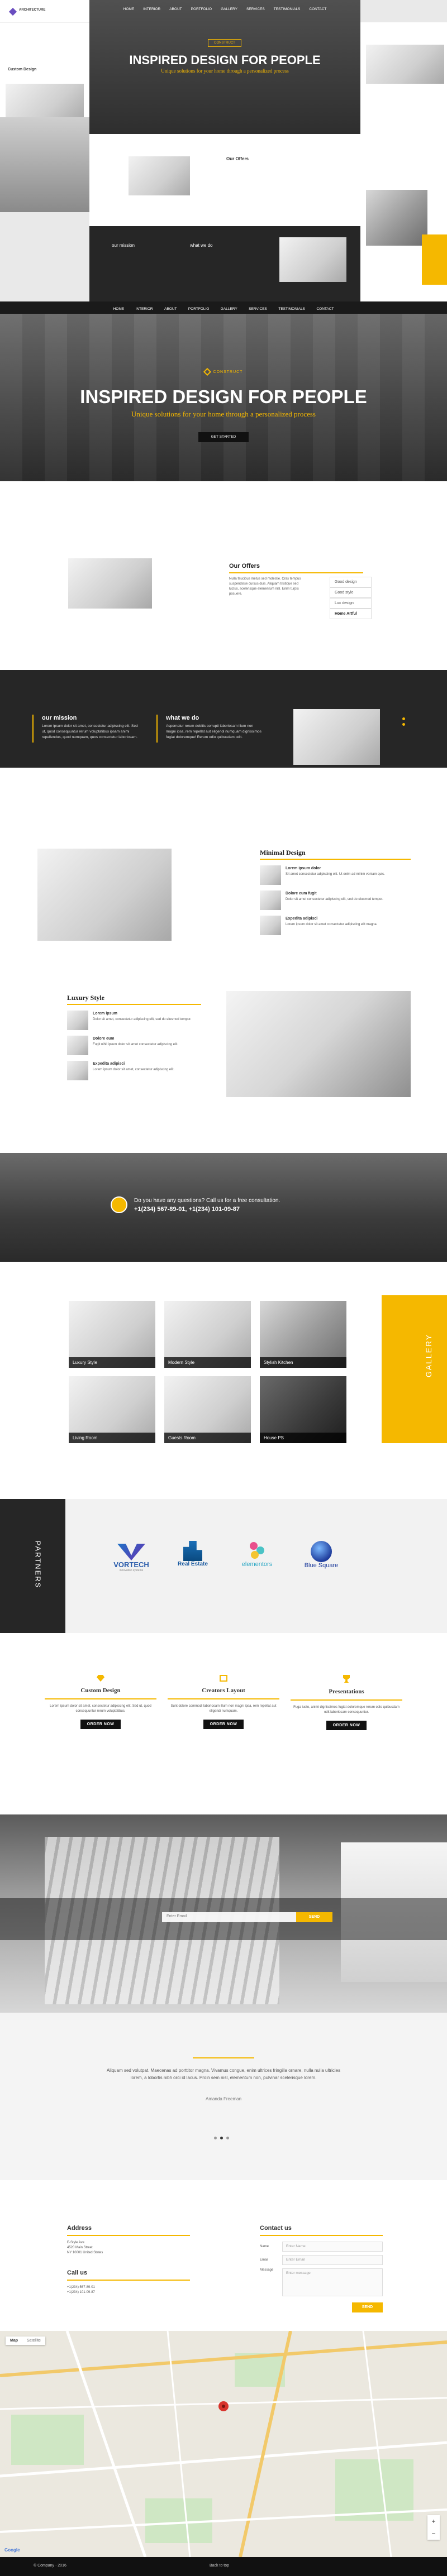 The width and height of the screenshot is (447, 2576). Describe the element at coordinates (255, 9) in the screenshot. I see `preview-nav-item: SERVICES` at that location.